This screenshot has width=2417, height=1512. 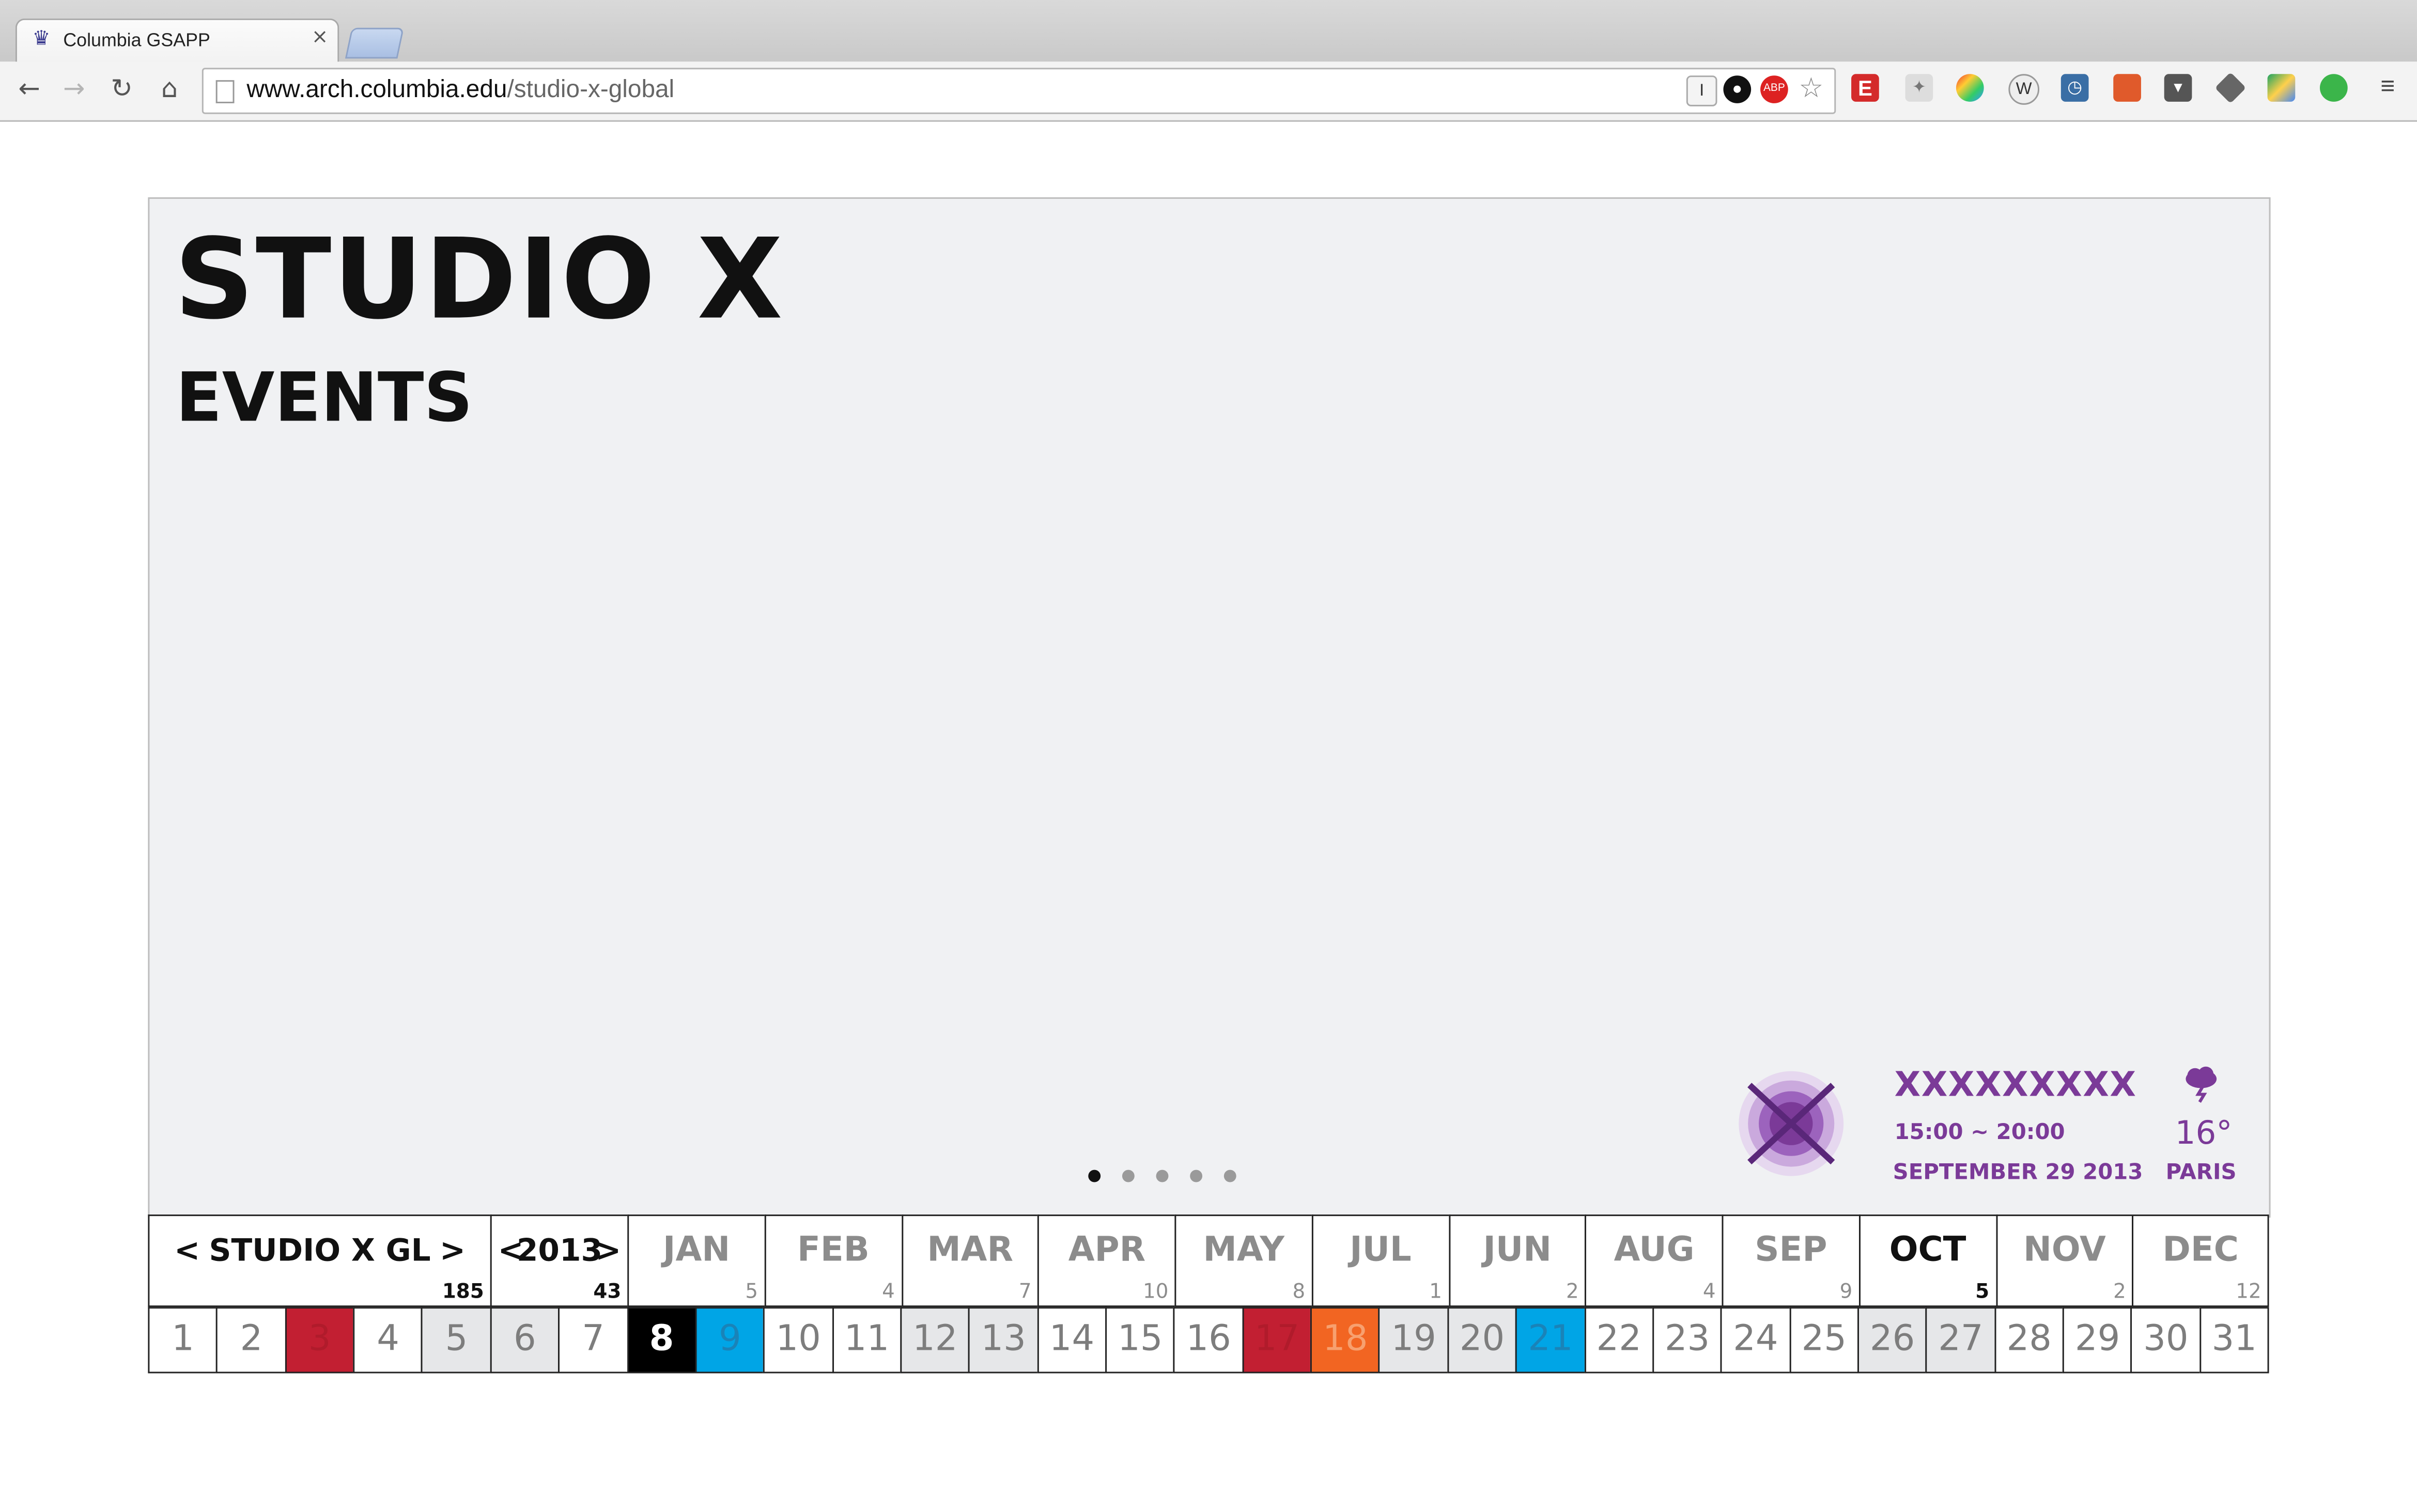 What do you see at coordinates (524, 1340) in the screenshot?
I see `day-cell: 6` at bounding box center [524, 1340].